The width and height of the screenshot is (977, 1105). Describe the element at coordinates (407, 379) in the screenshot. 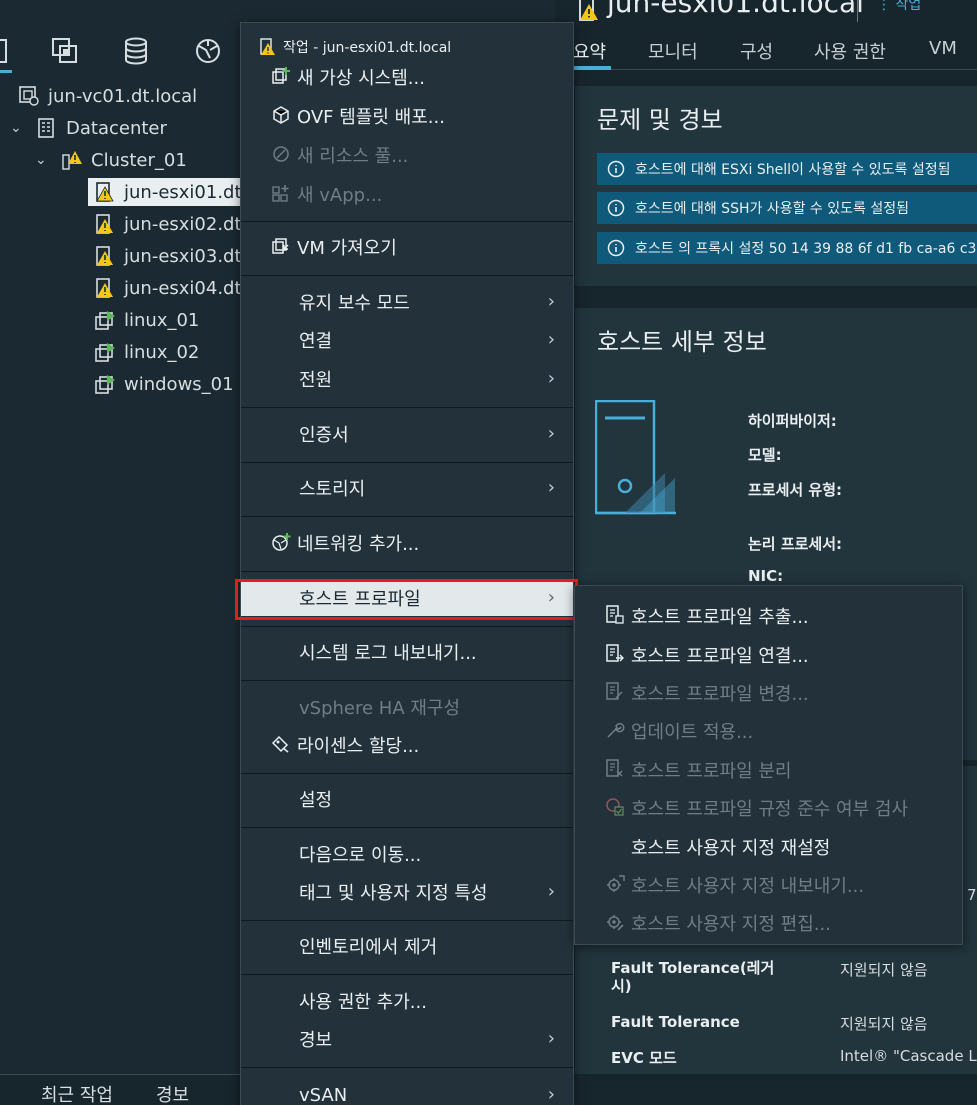

I see `menu-item-power: 전원 ›` at that location.